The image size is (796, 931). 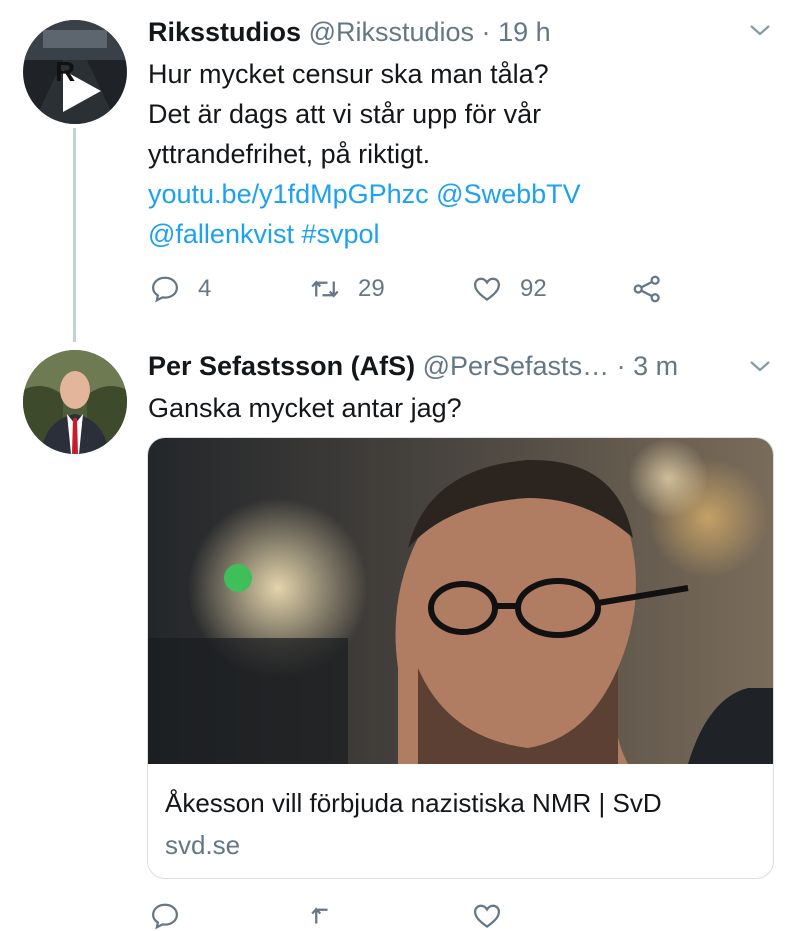 I want to click on mention-swebbtv: @SwebbTV, so click(x=508, y=194).